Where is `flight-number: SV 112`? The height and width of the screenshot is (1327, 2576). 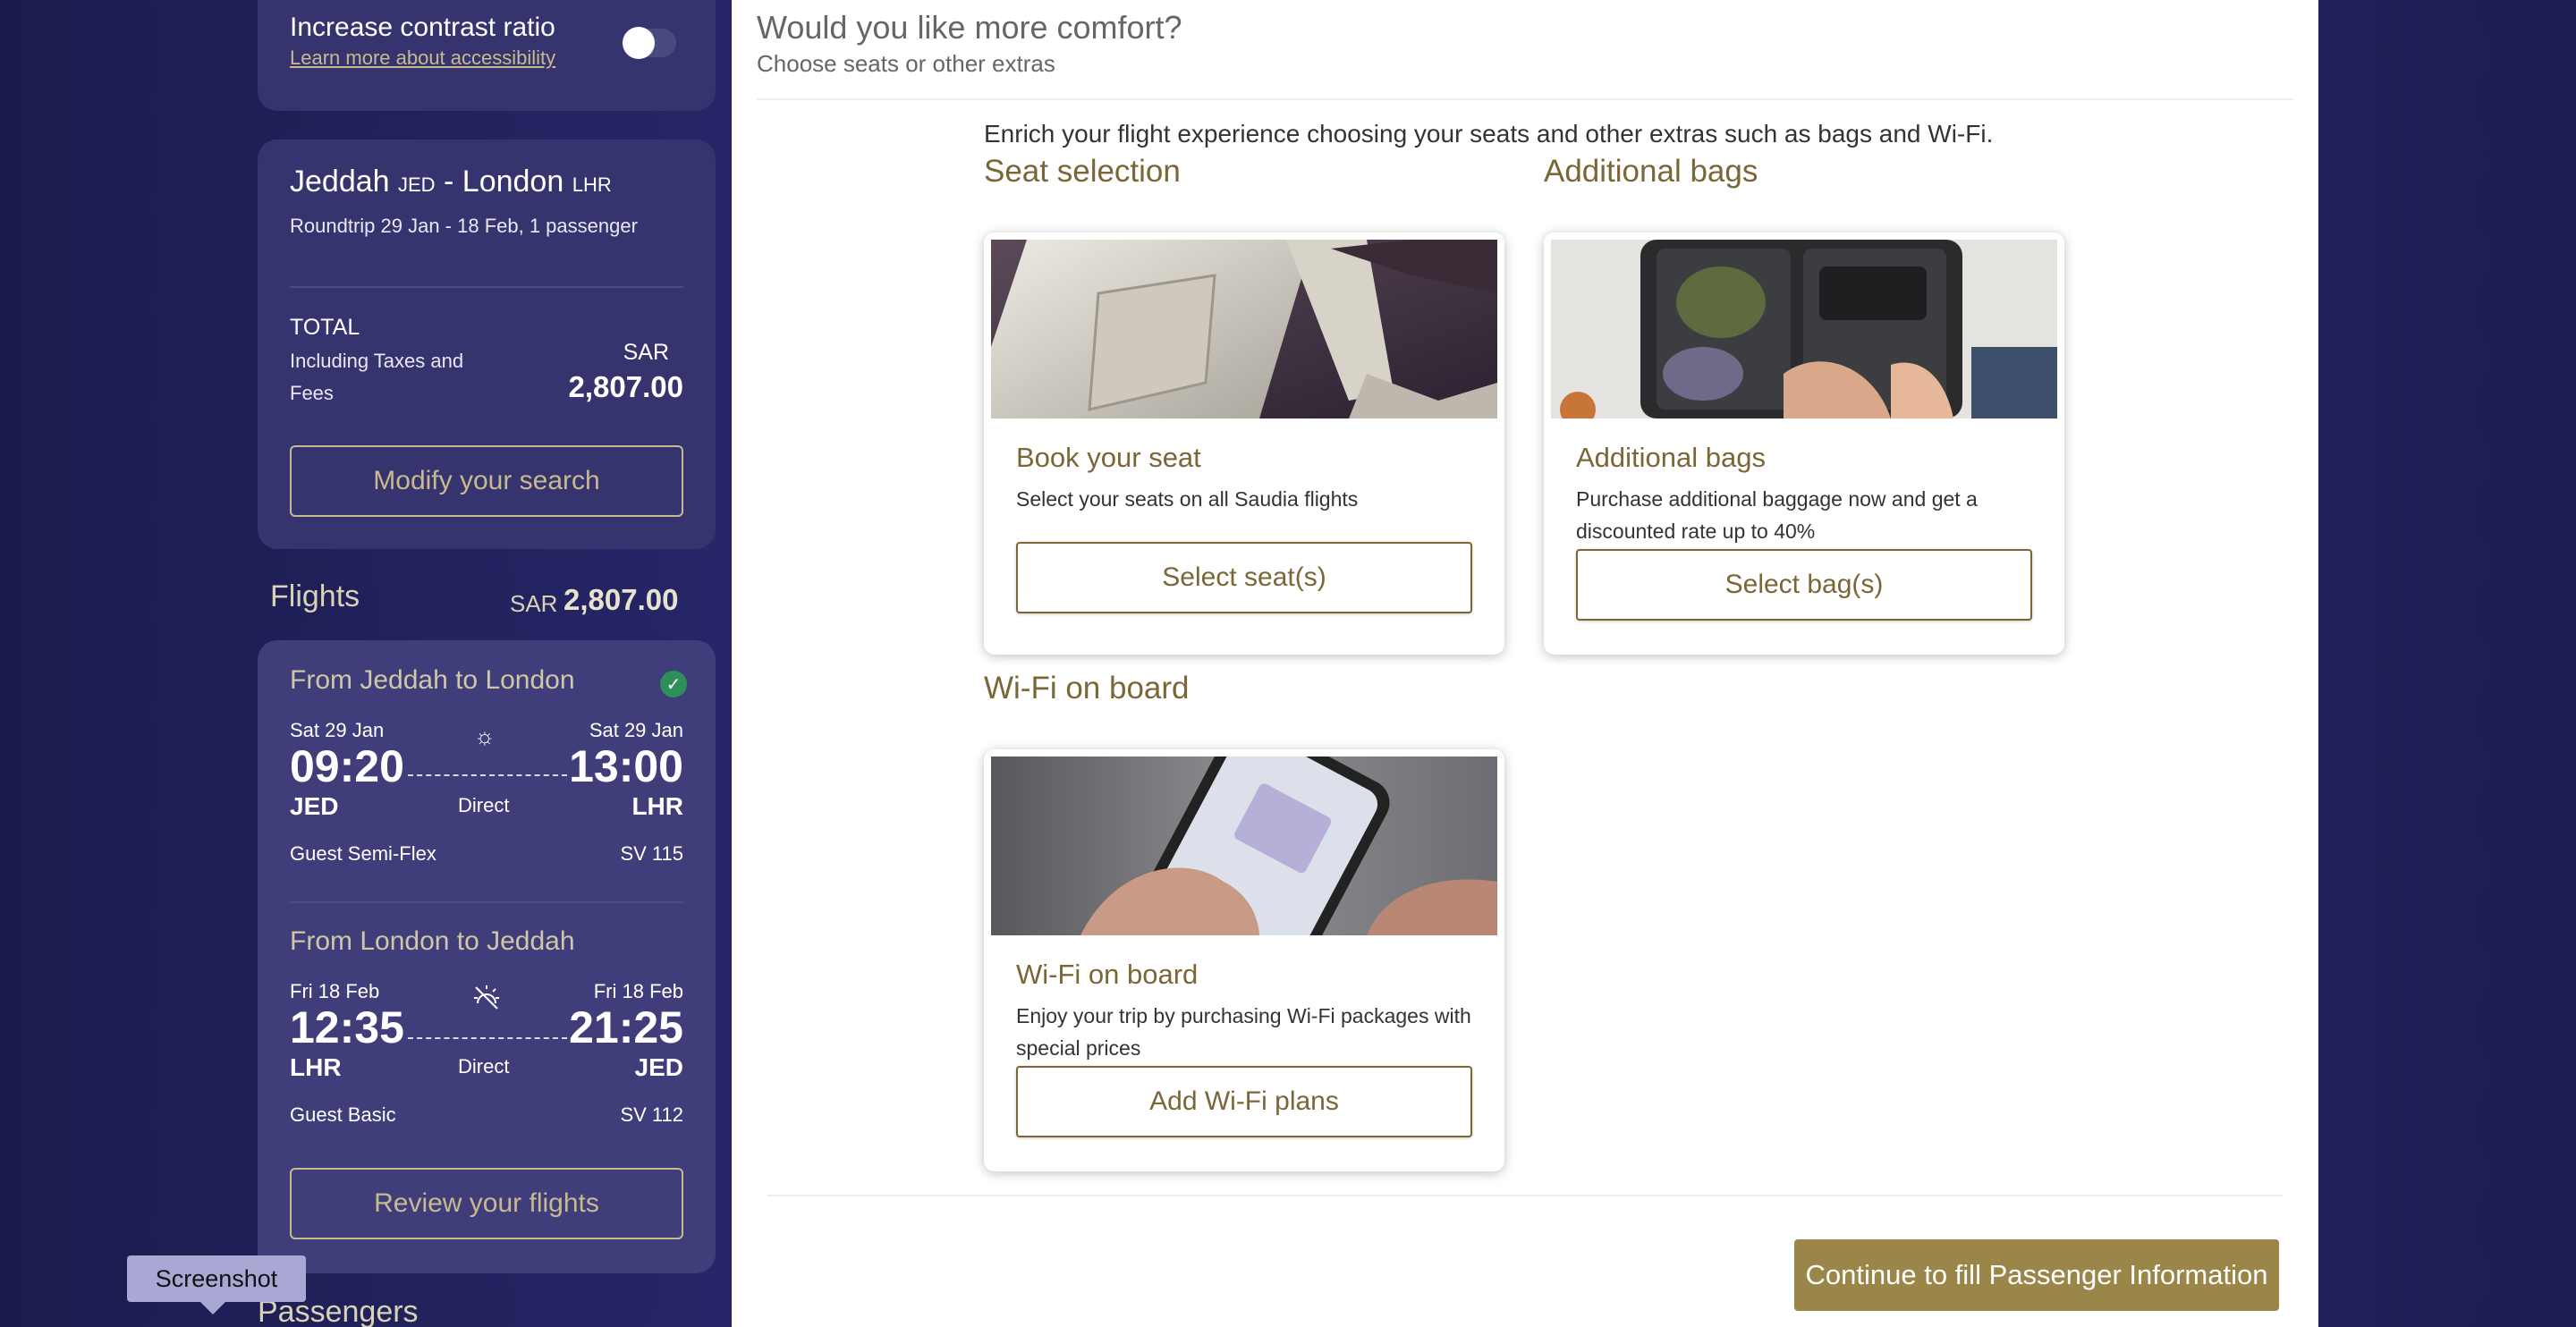 flight-number: SV 112 is located at coordinates (651, 1114).